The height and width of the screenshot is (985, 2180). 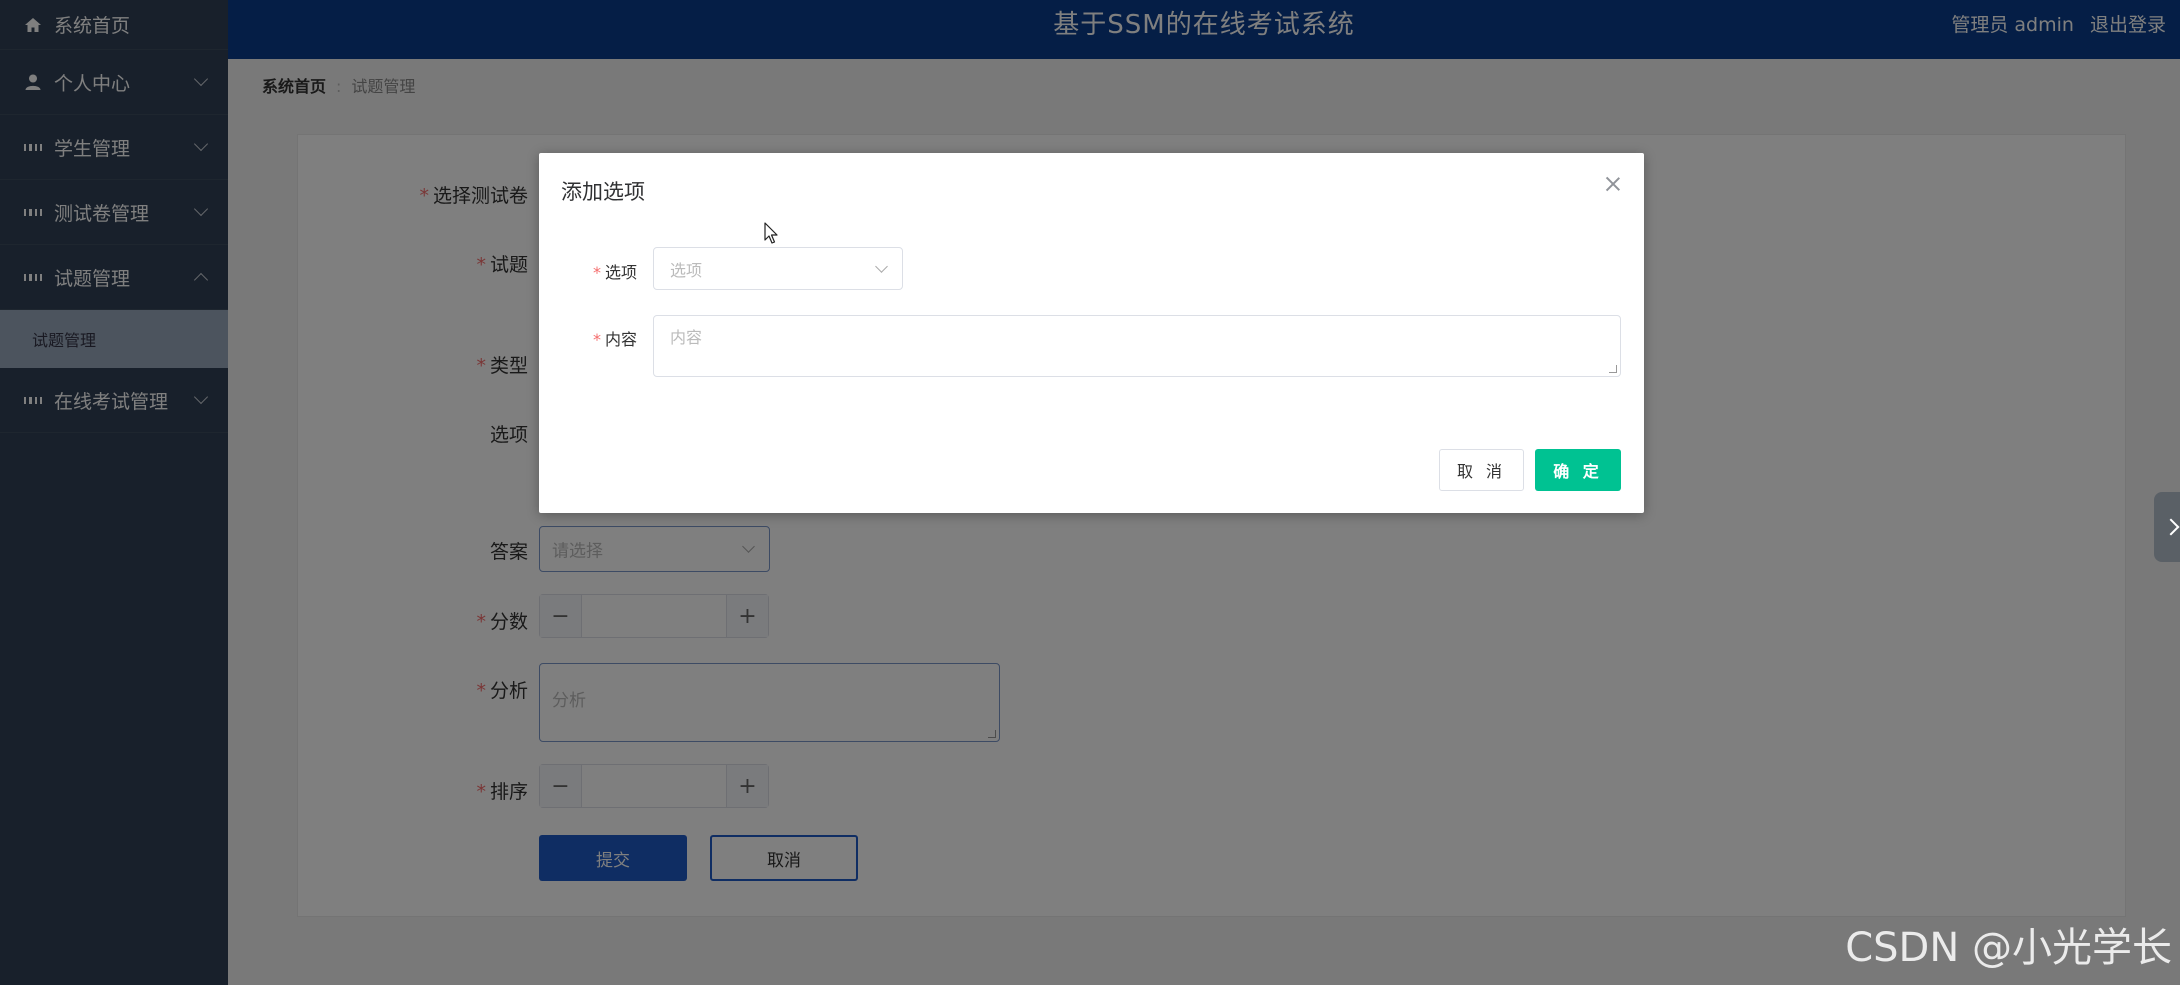 I want to click on dialog-confirm-button: 确 定, so click(x=1578, y=470).